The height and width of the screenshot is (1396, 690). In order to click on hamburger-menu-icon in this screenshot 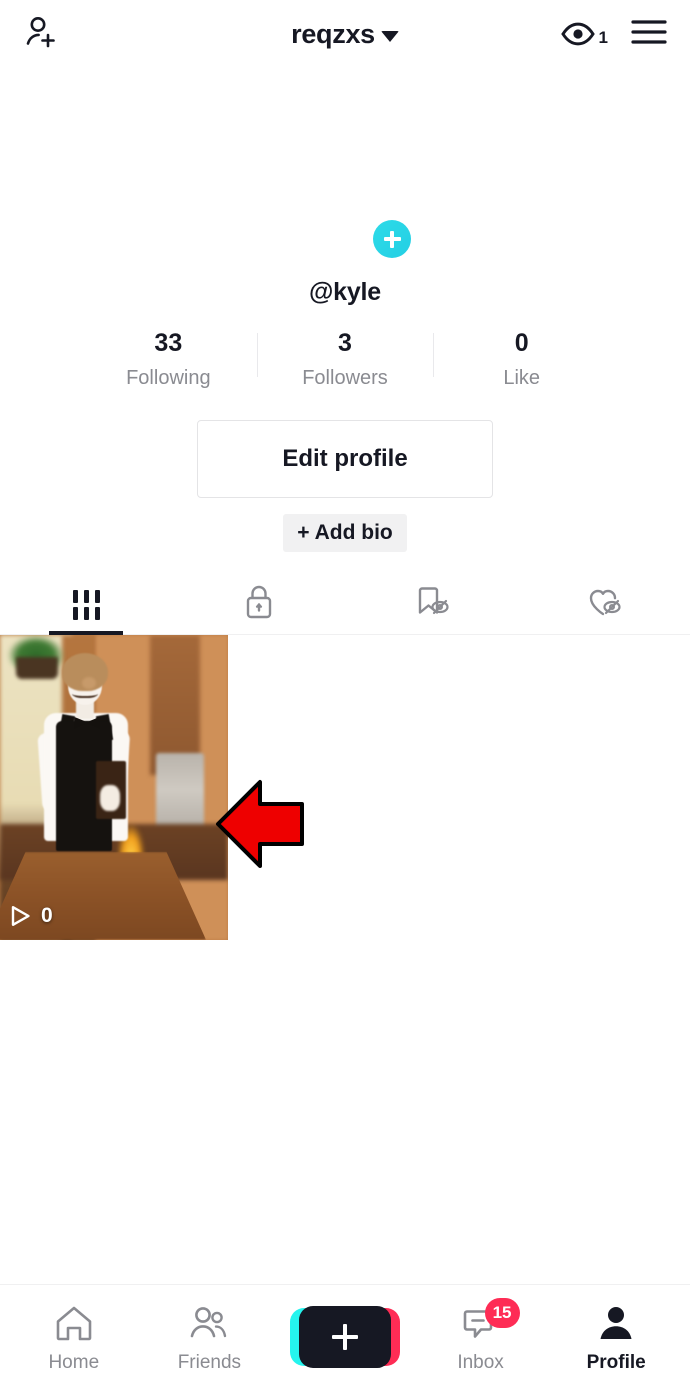, I will do `click(649, 34)`.